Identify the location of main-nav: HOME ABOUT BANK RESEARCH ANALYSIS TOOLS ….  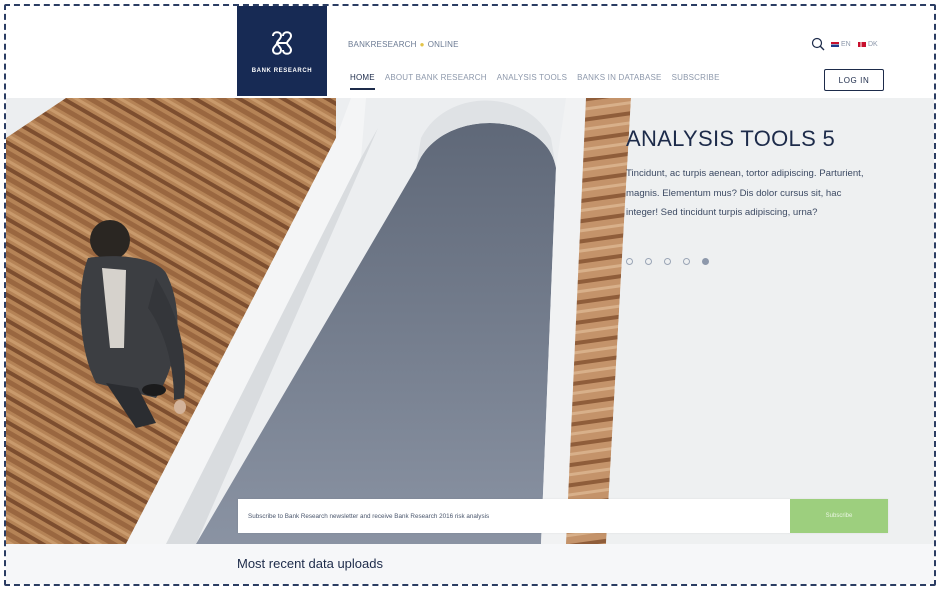
(535, 81).